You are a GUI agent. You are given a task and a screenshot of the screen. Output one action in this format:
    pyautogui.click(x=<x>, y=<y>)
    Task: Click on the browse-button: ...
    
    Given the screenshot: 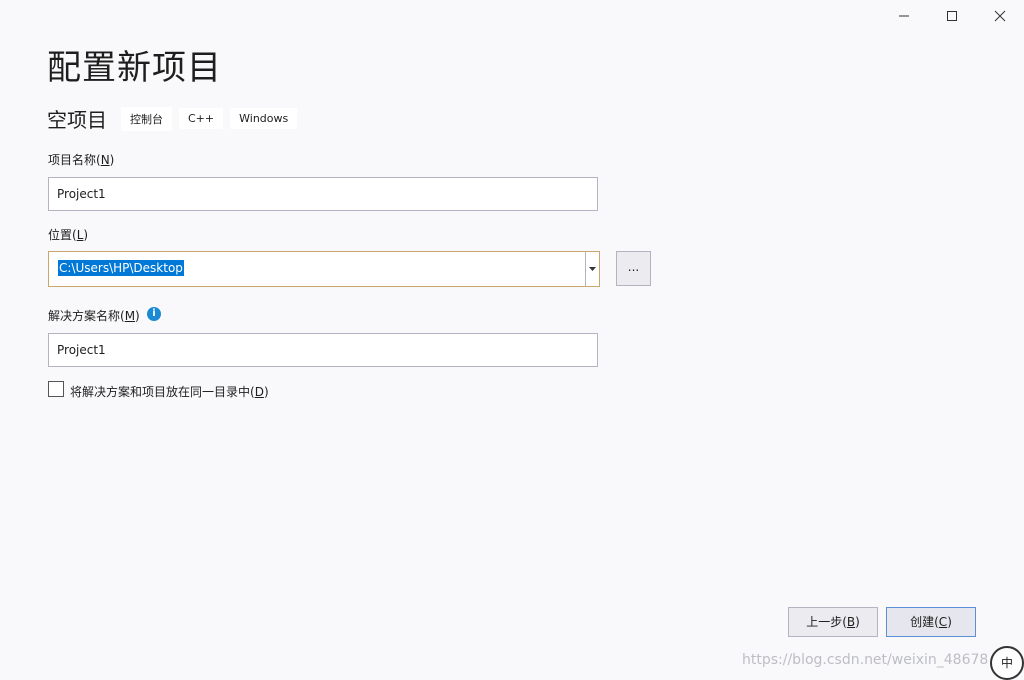 What is the action you would take?
    pyautogui.click(x=633, y=268)
    